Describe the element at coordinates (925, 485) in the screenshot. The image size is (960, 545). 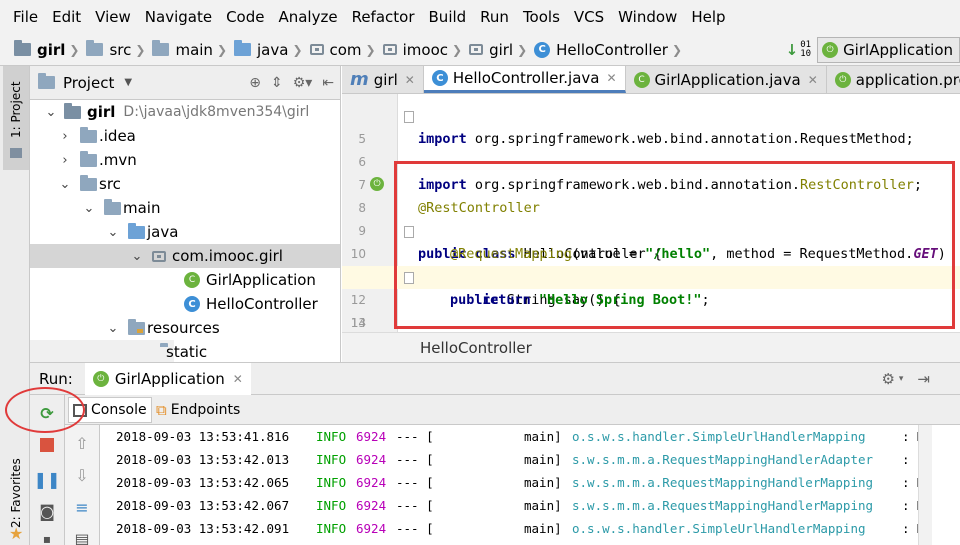
I see `console-scrollbar` at that location.